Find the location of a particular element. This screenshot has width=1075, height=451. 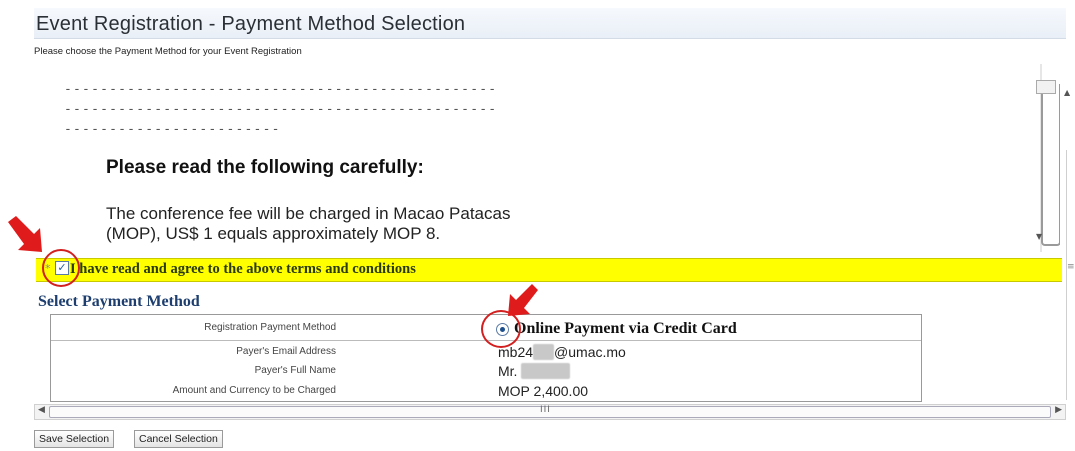

amount-value: MOP 2,400.00 is located at coordinates (543, 391).